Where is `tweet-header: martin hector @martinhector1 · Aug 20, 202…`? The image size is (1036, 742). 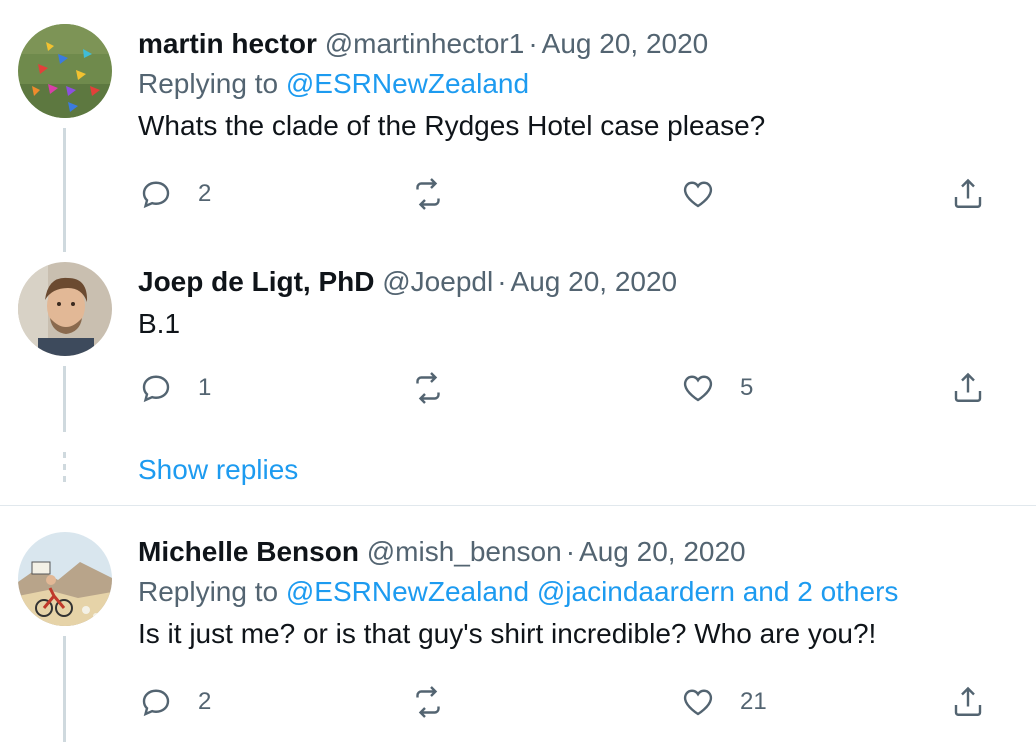 tweet-header: martin hector @martinhector1 · Aug 20, 202… is located at coordinates (567, 44).